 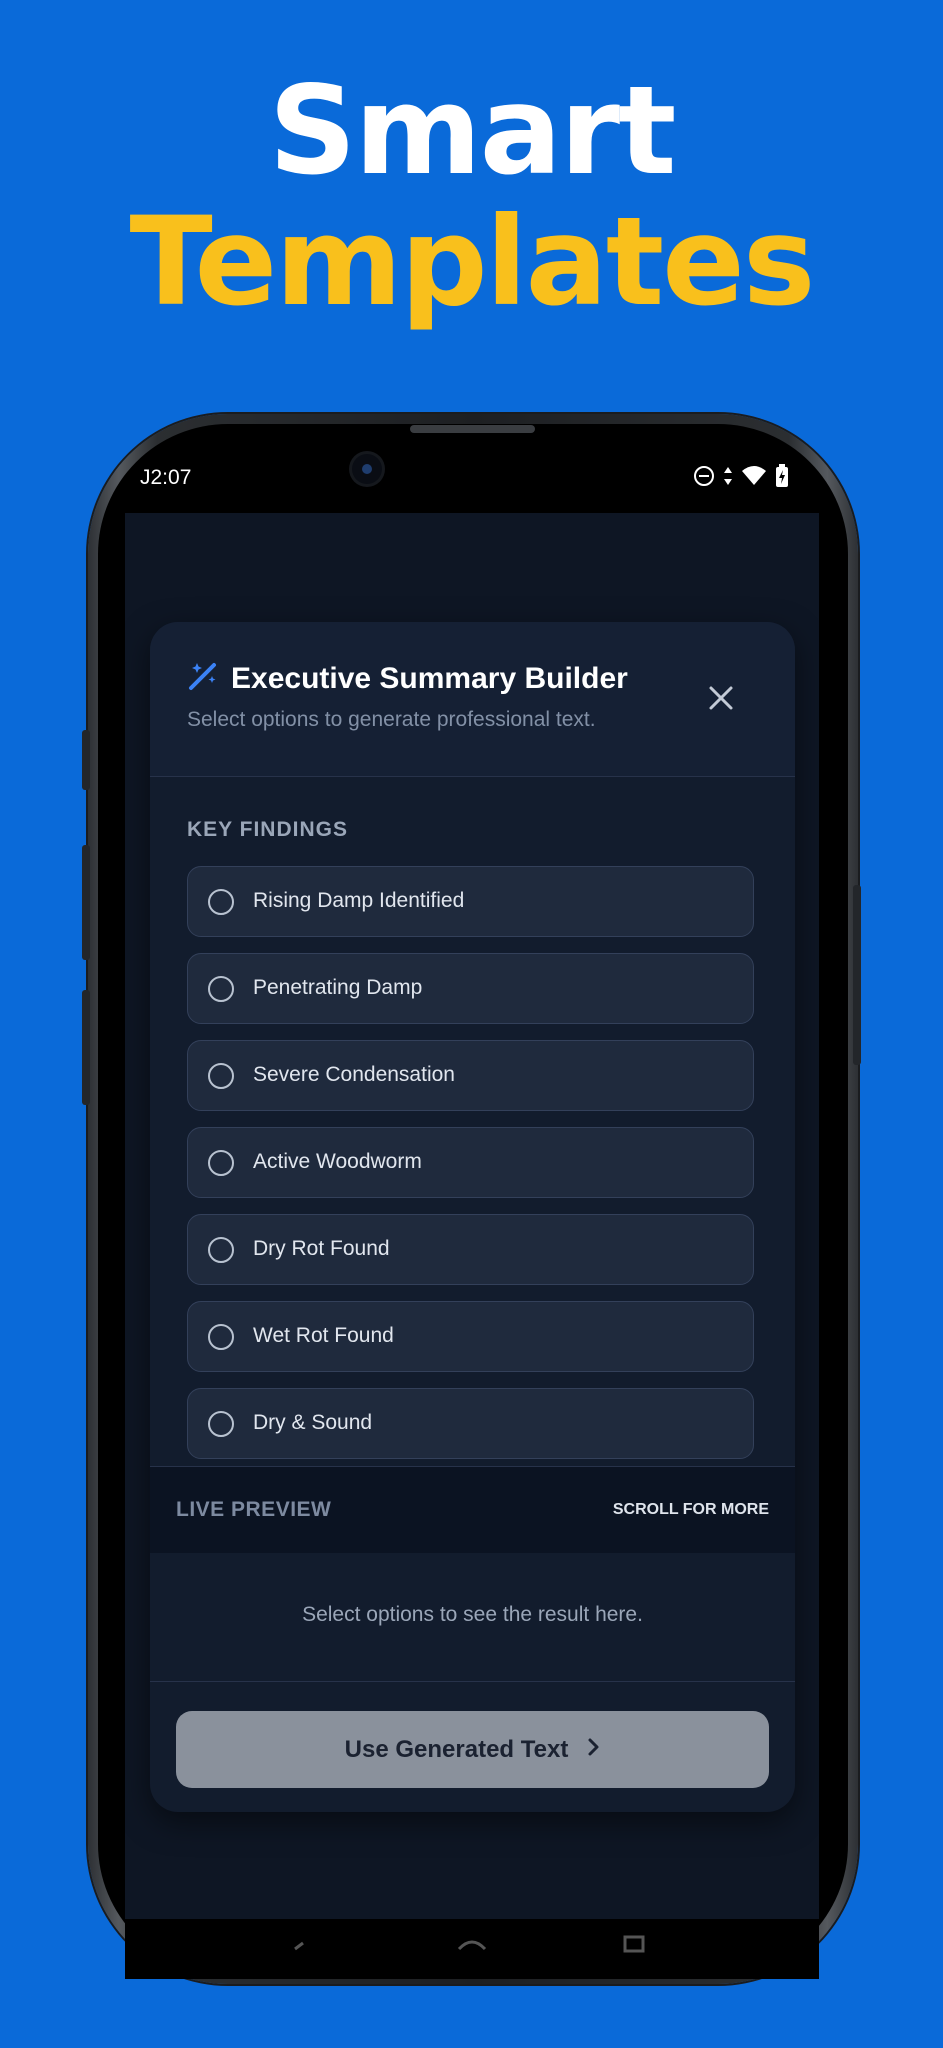 What do you see at coordinates (472, 1510) in the screenshot?
I see `live-preview-header: LIVE PREVIEW SCROLL FOR MORE` at bounding box center [472, 1510].